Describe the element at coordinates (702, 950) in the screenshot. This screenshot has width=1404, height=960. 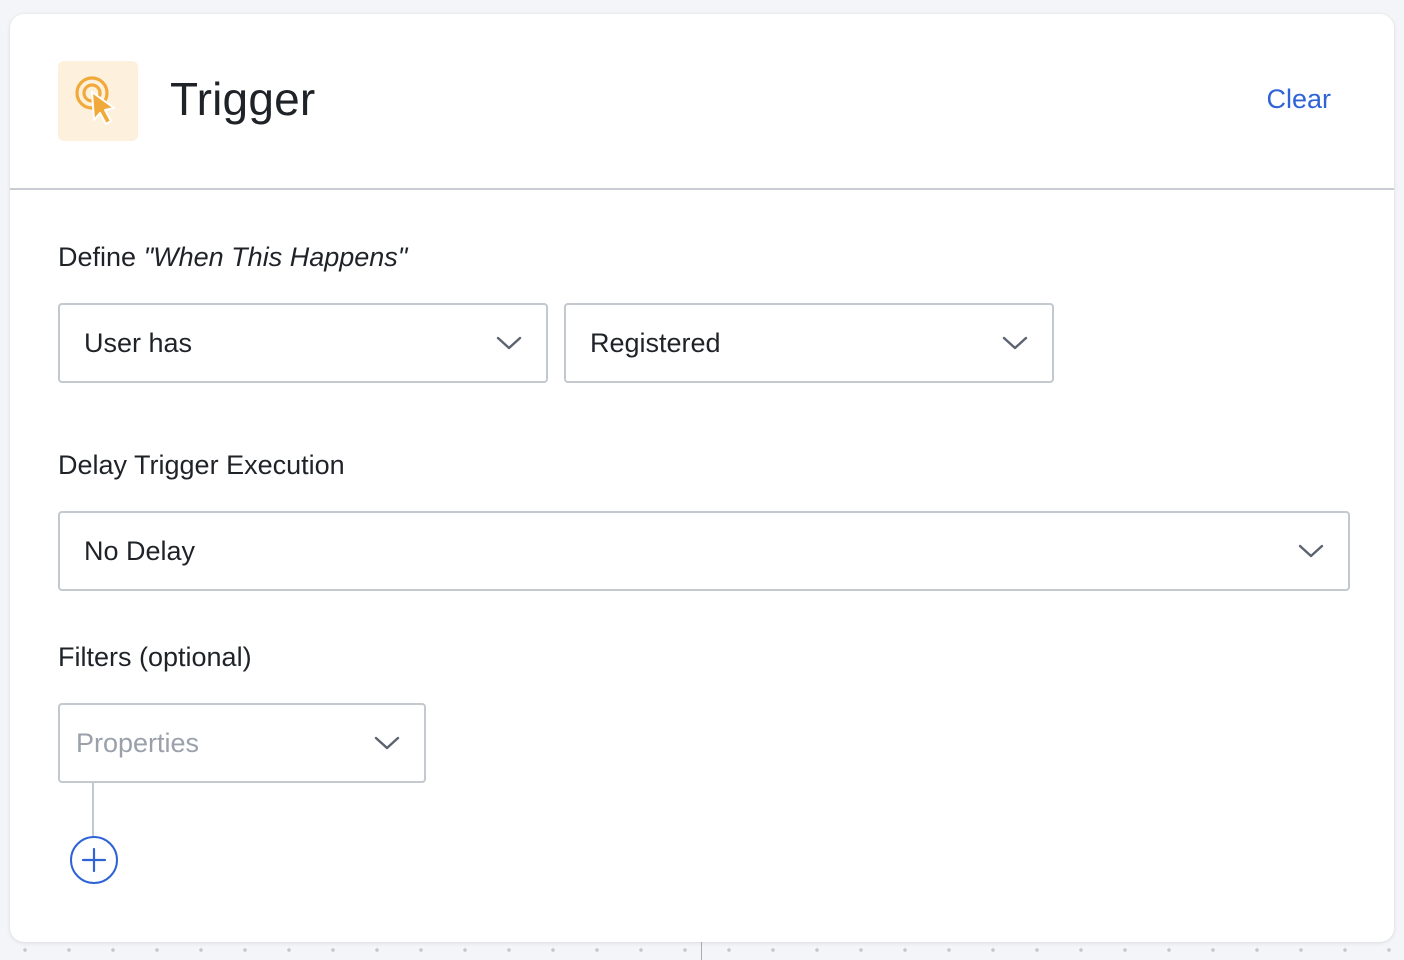
I see `canvas-background` at that location.